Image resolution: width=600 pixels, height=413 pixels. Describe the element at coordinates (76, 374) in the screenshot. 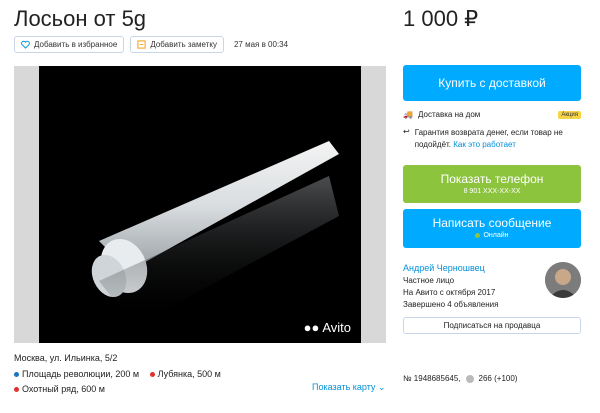

I see `metro-station: Площадь революции, 200 м` at that location.